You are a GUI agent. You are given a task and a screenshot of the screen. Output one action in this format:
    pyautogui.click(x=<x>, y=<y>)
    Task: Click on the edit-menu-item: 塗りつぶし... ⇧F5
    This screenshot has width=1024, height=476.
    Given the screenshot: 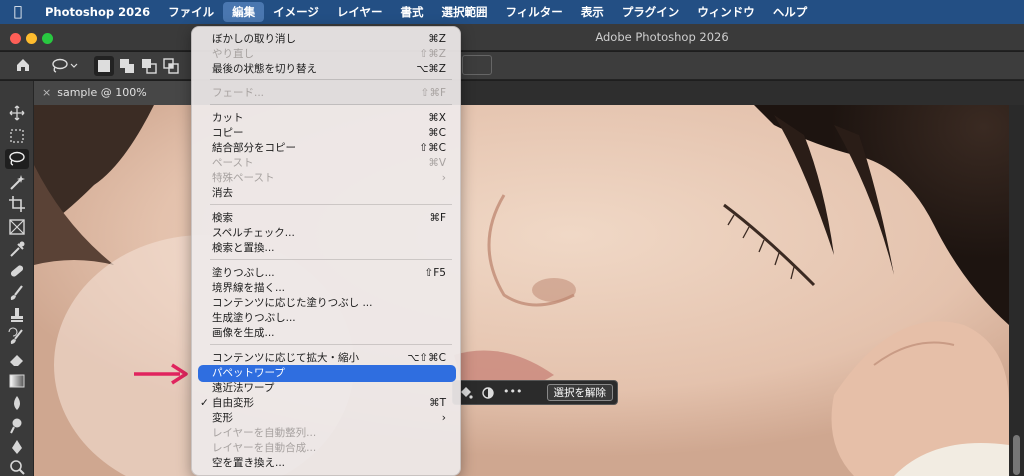 What is the action you would take?
    pyautogui.click(x=327, y=273)
    